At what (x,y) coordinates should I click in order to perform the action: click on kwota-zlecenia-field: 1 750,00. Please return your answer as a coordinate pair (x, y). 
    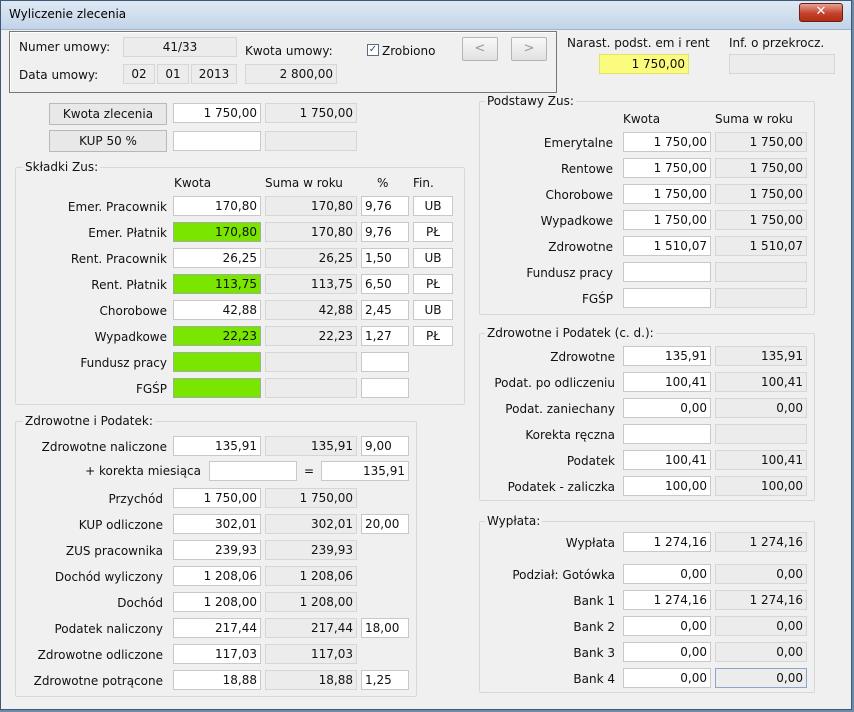
    Looking at the image, I should click on (217, 113).